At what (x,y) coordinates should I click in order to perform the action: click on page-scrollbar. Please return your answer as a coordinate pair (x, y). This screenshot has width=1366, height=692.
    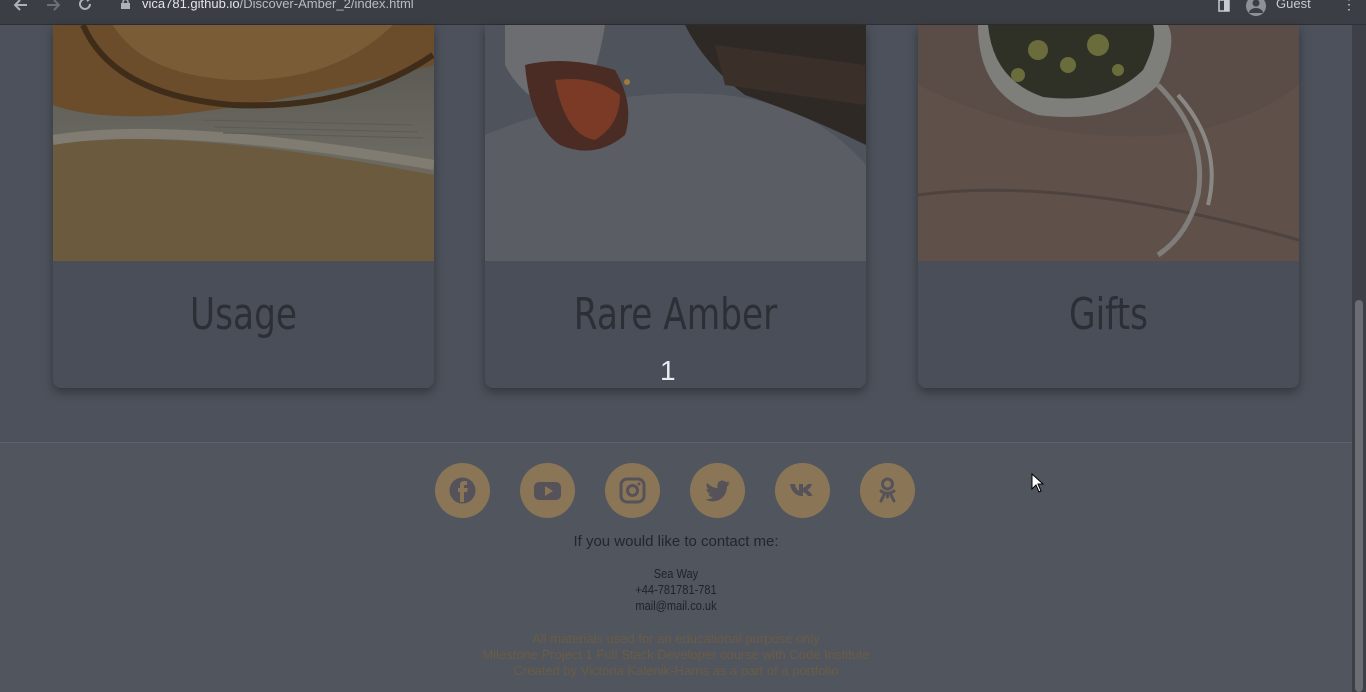
    Looking at the image, I should click on (1359, 358).